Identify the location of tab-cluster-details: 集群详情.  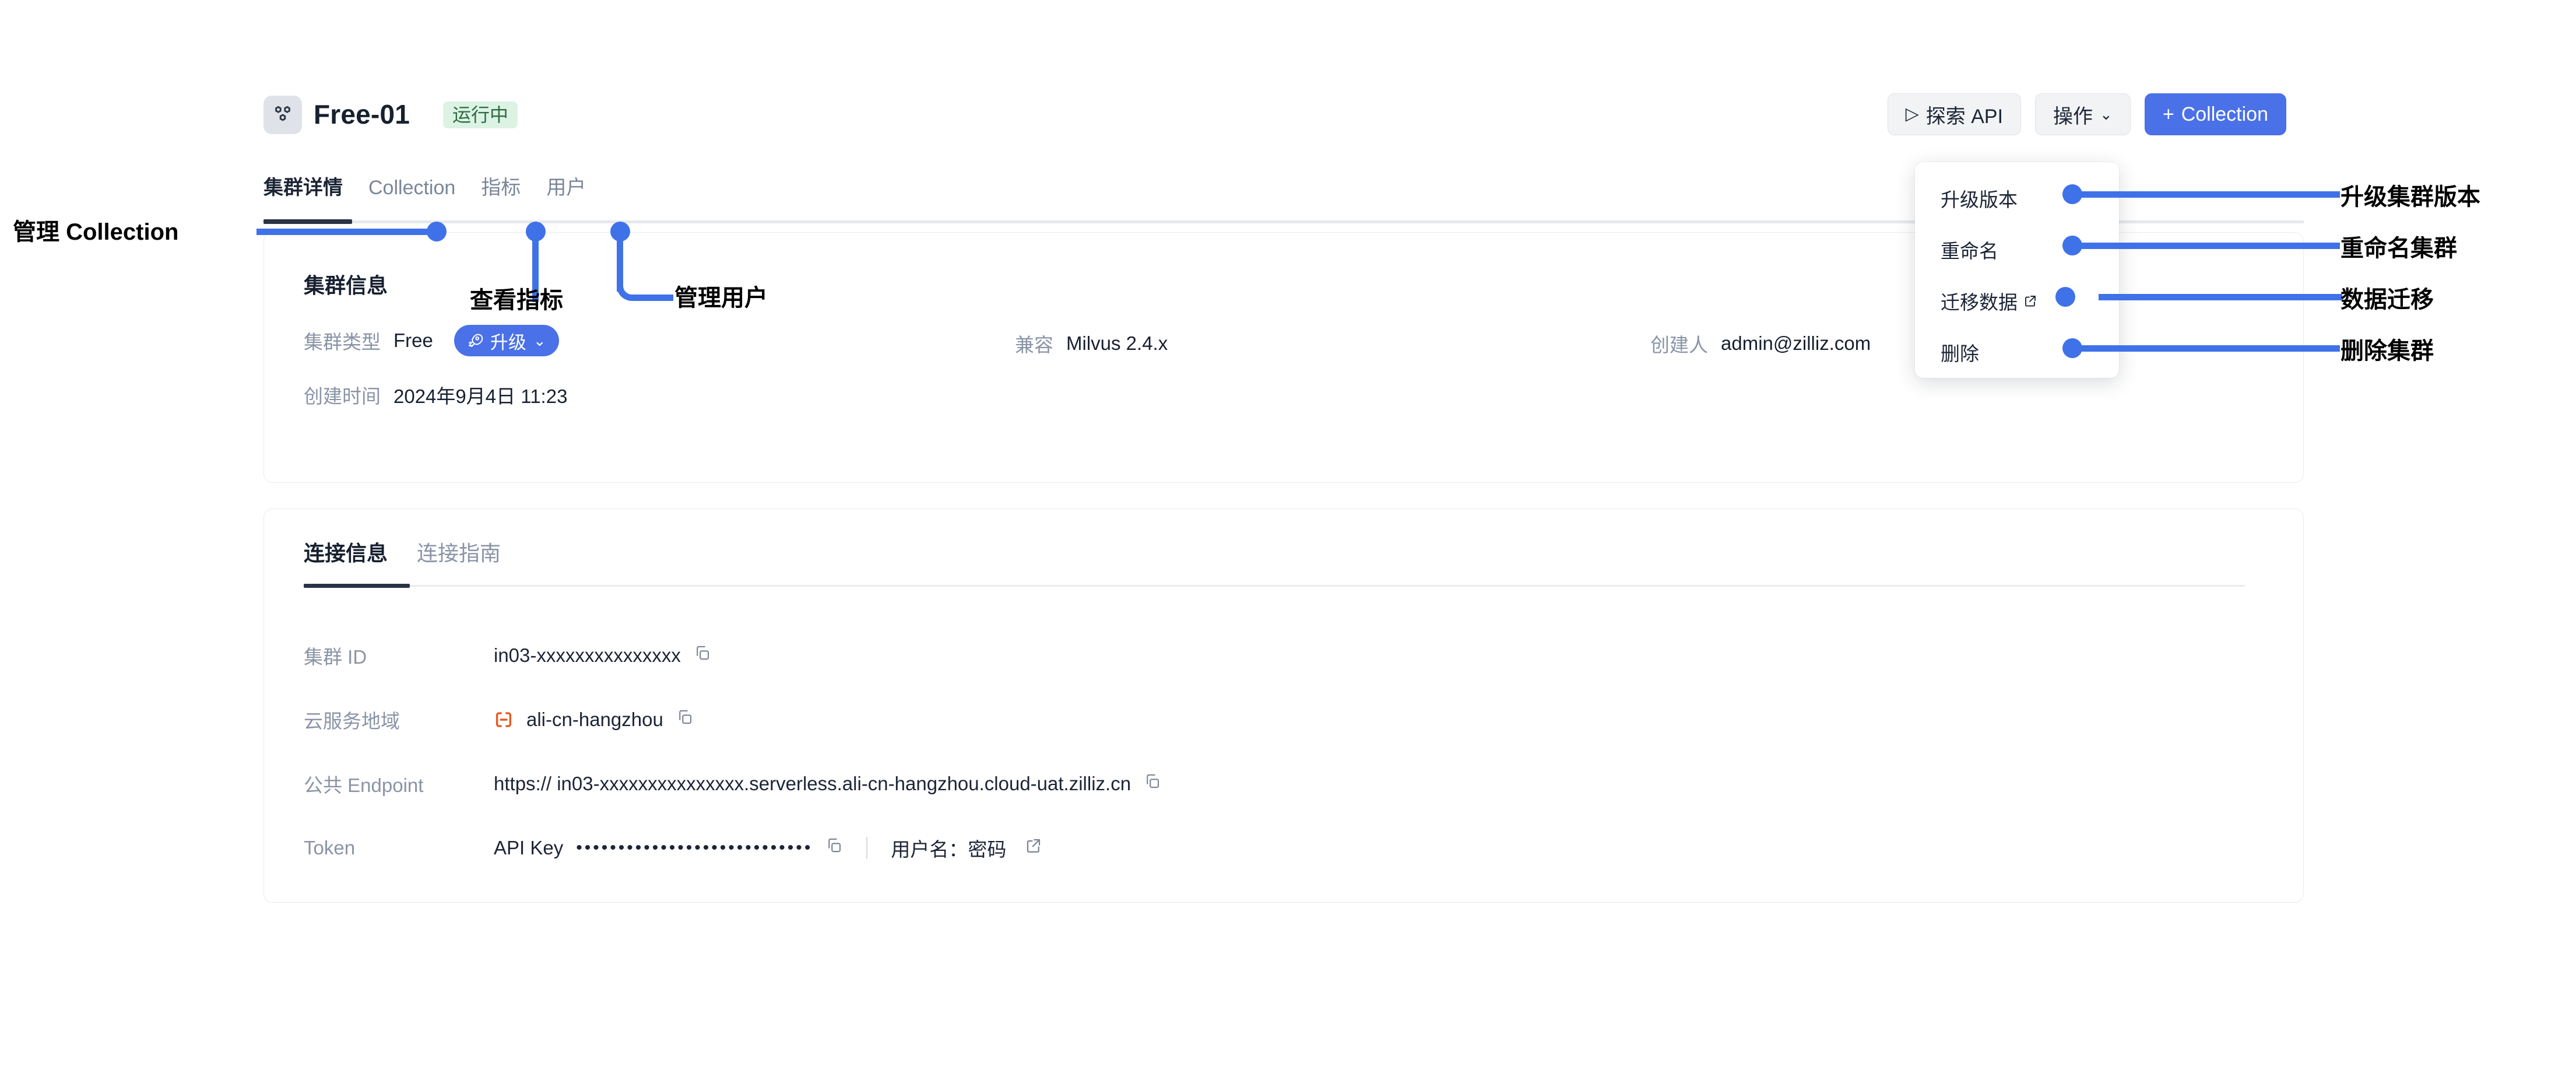
(303, 191).